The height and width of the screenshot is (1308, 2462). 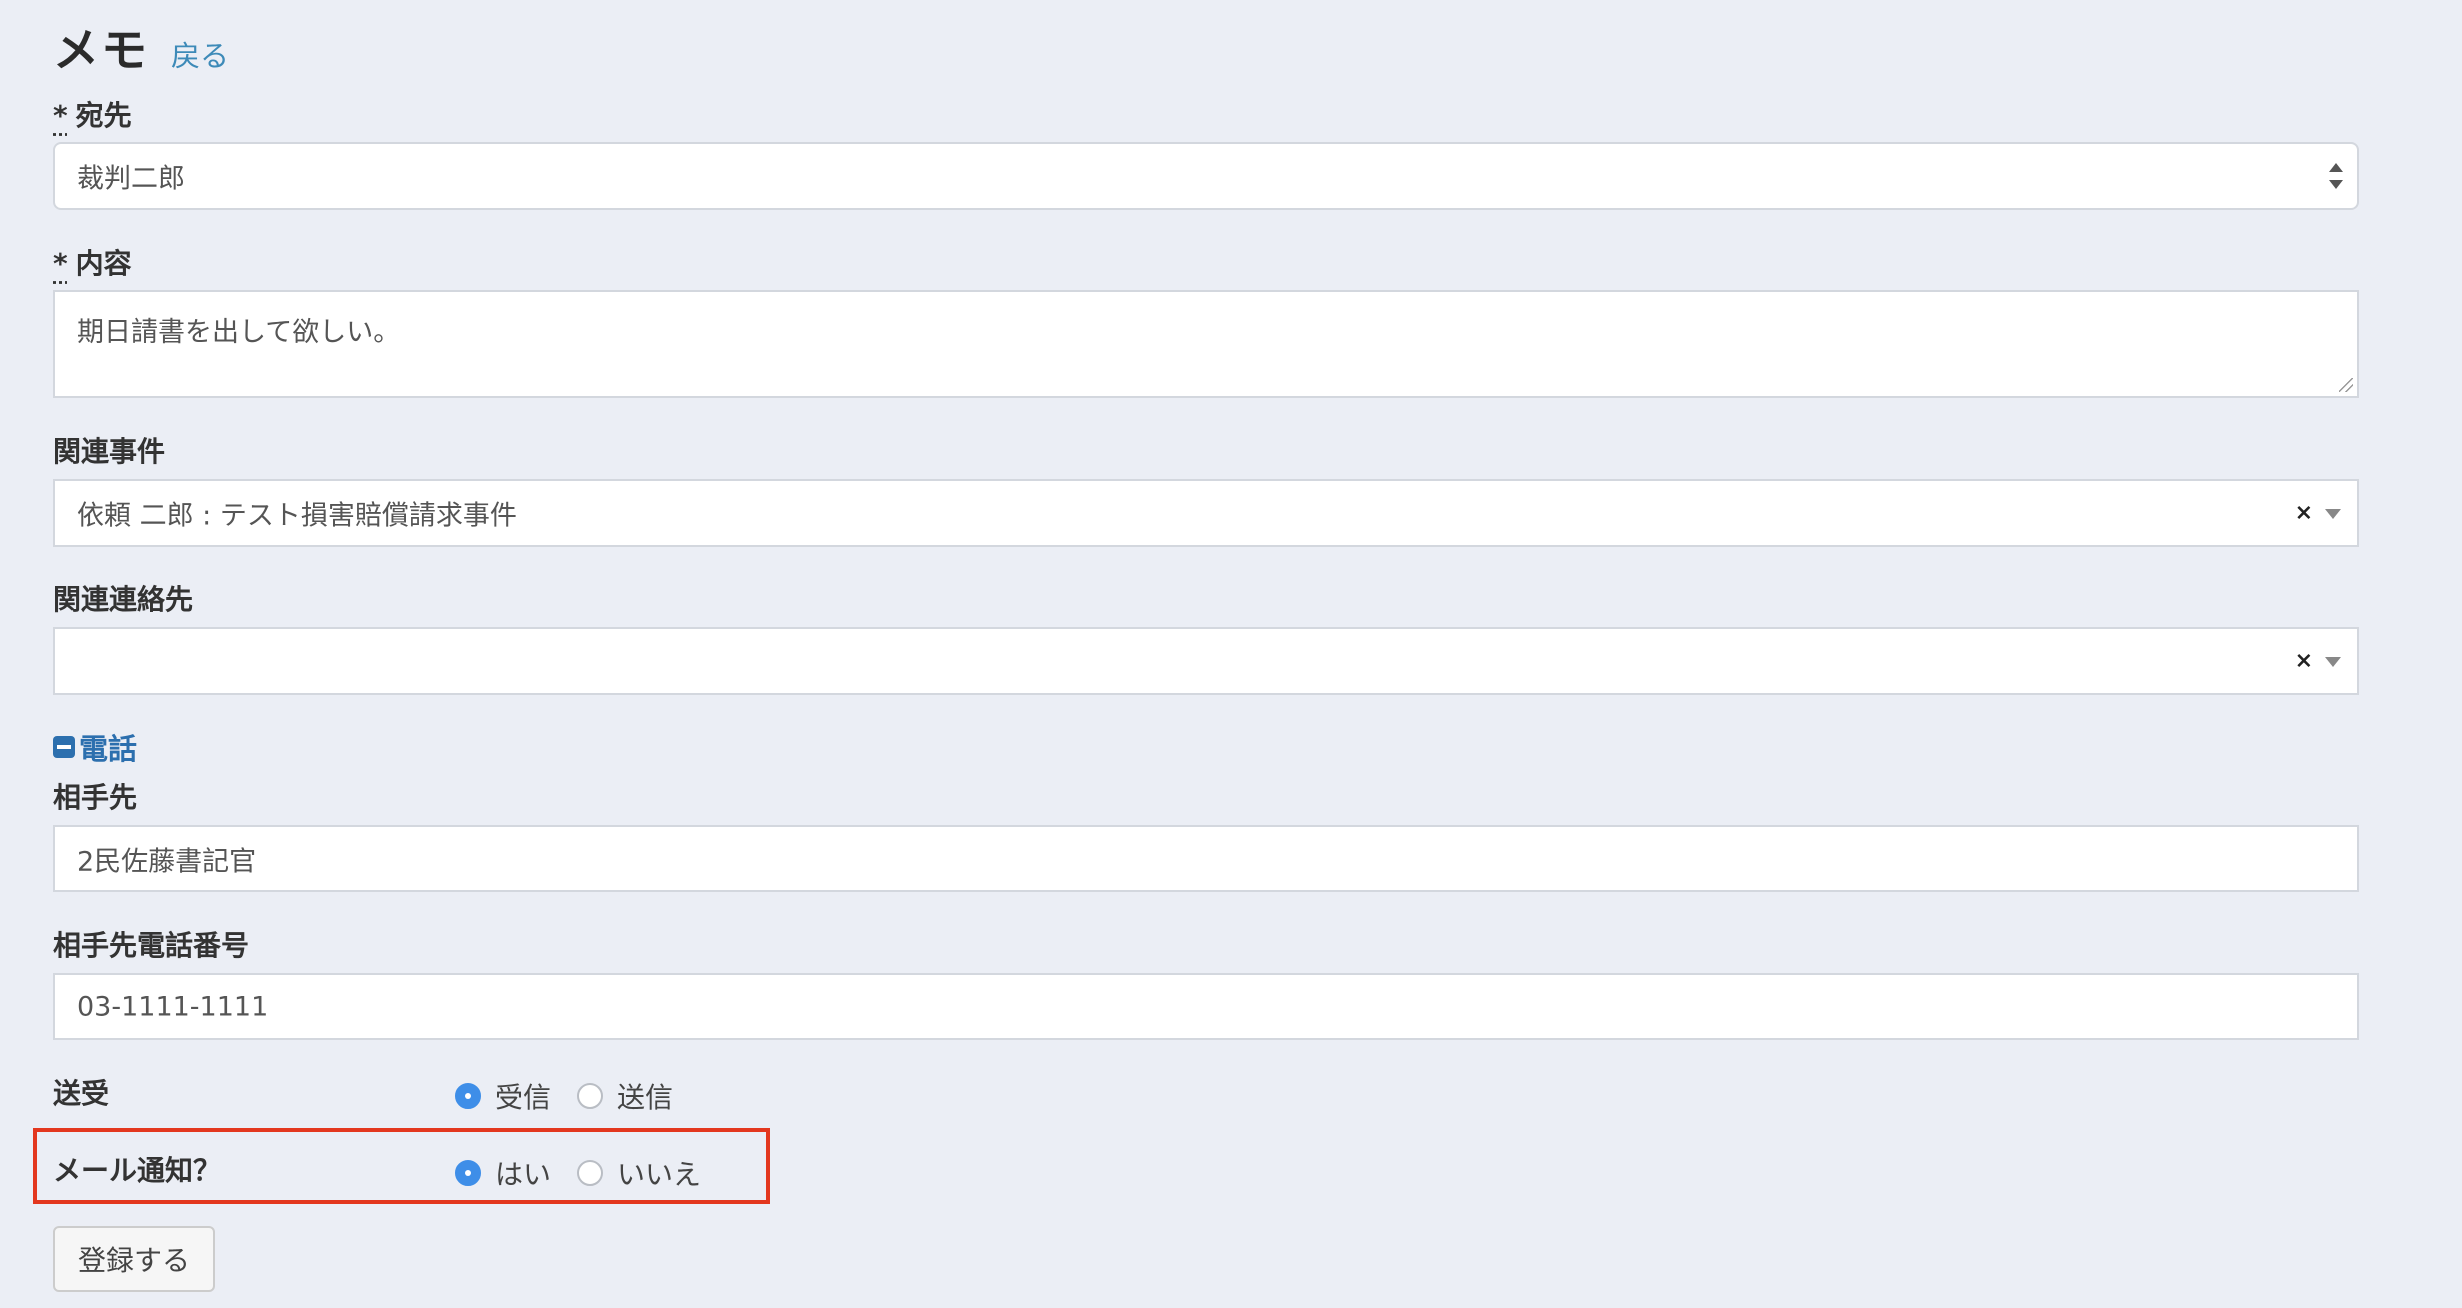 What do you see at coordinates (2346, 385) in the screenshot?
I see `resize-handle-icon` at bounding box center [2346, 385].